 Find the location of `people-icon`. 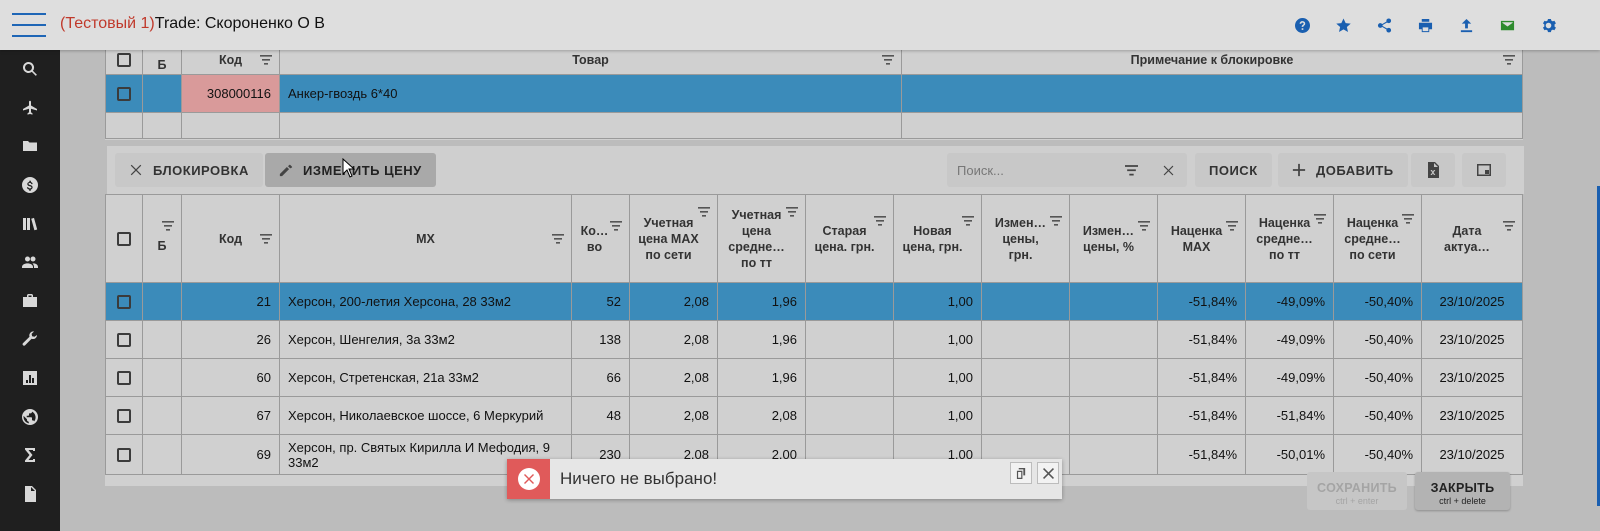

people-icon is located at coordinates (30, 262).